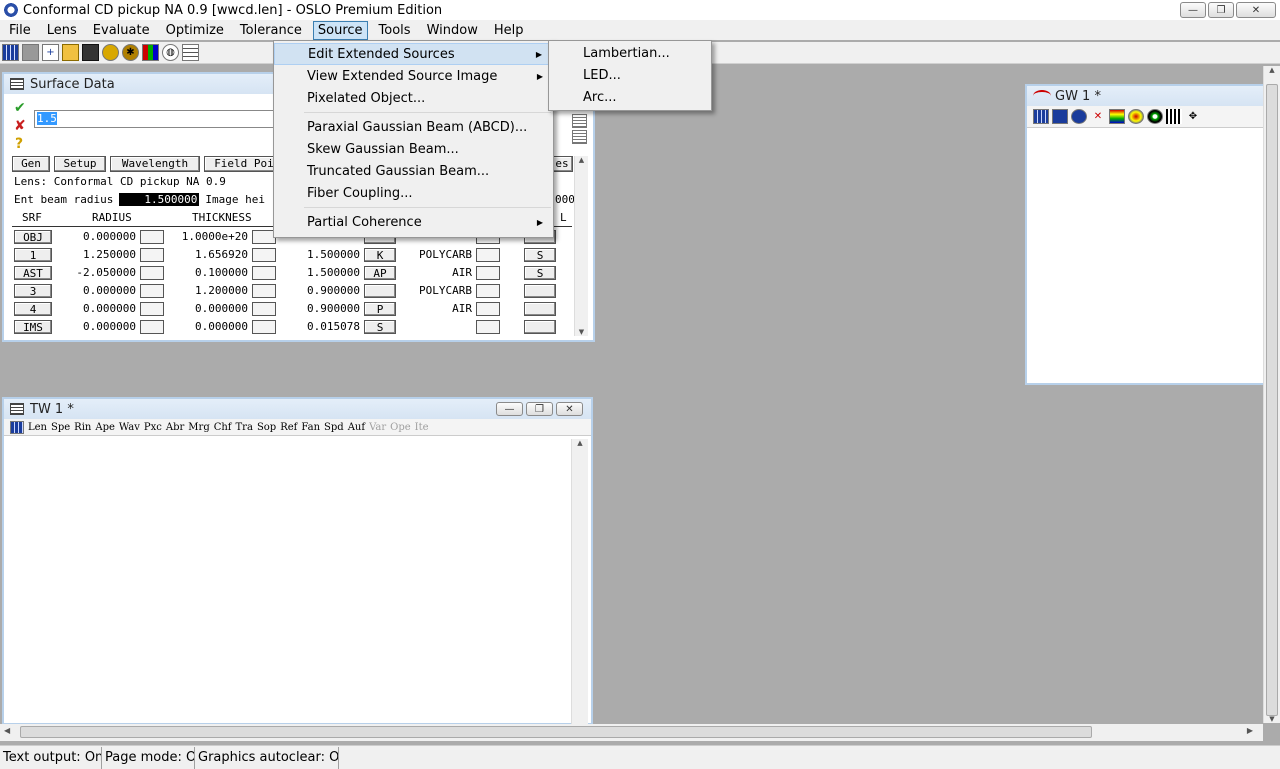 The image size is (1280, 769). Describe the element at coordinates (539, 409) in the screenshot. I see `tw-restore-button: ❐` at that location.